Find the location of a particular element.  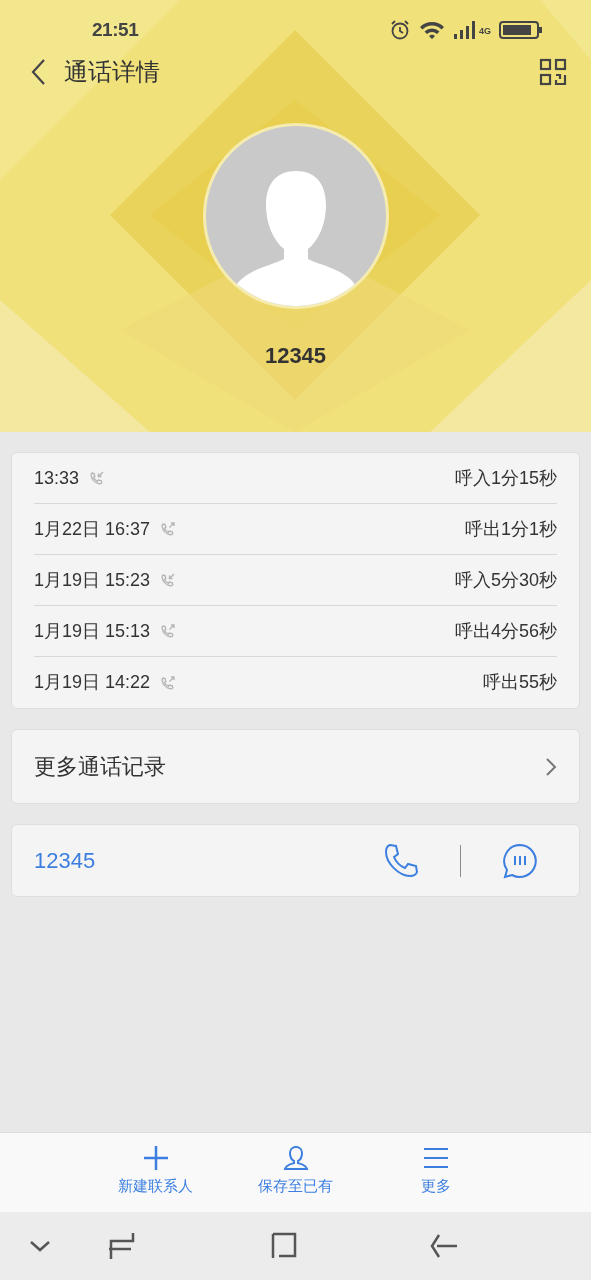

wifi-icon is located at coordinates (432, 30).